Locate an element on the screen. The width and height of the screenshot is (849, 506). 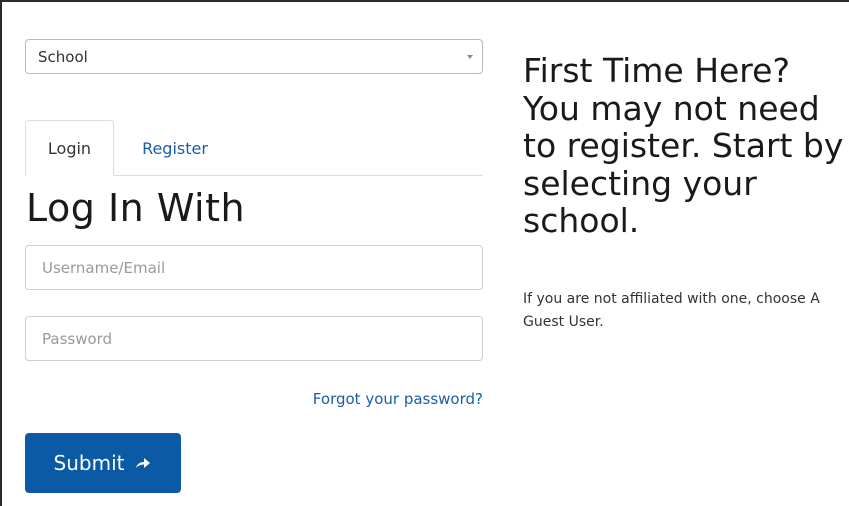
submit-label: Submit is located at coordinates (89, 463).